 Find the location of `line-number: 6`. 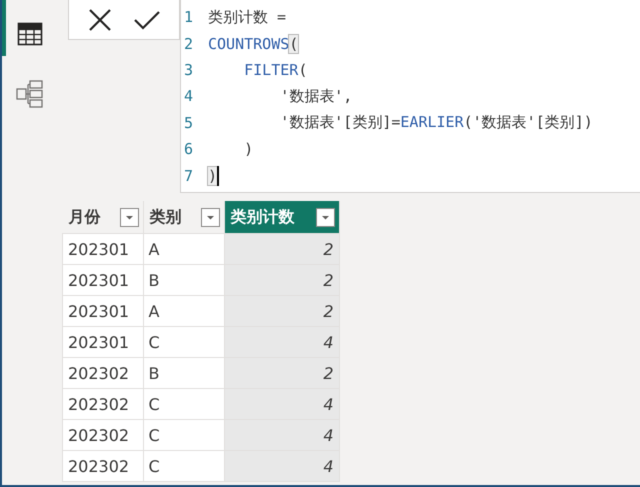

line-number: 6 is located at coordinates (188, 149).